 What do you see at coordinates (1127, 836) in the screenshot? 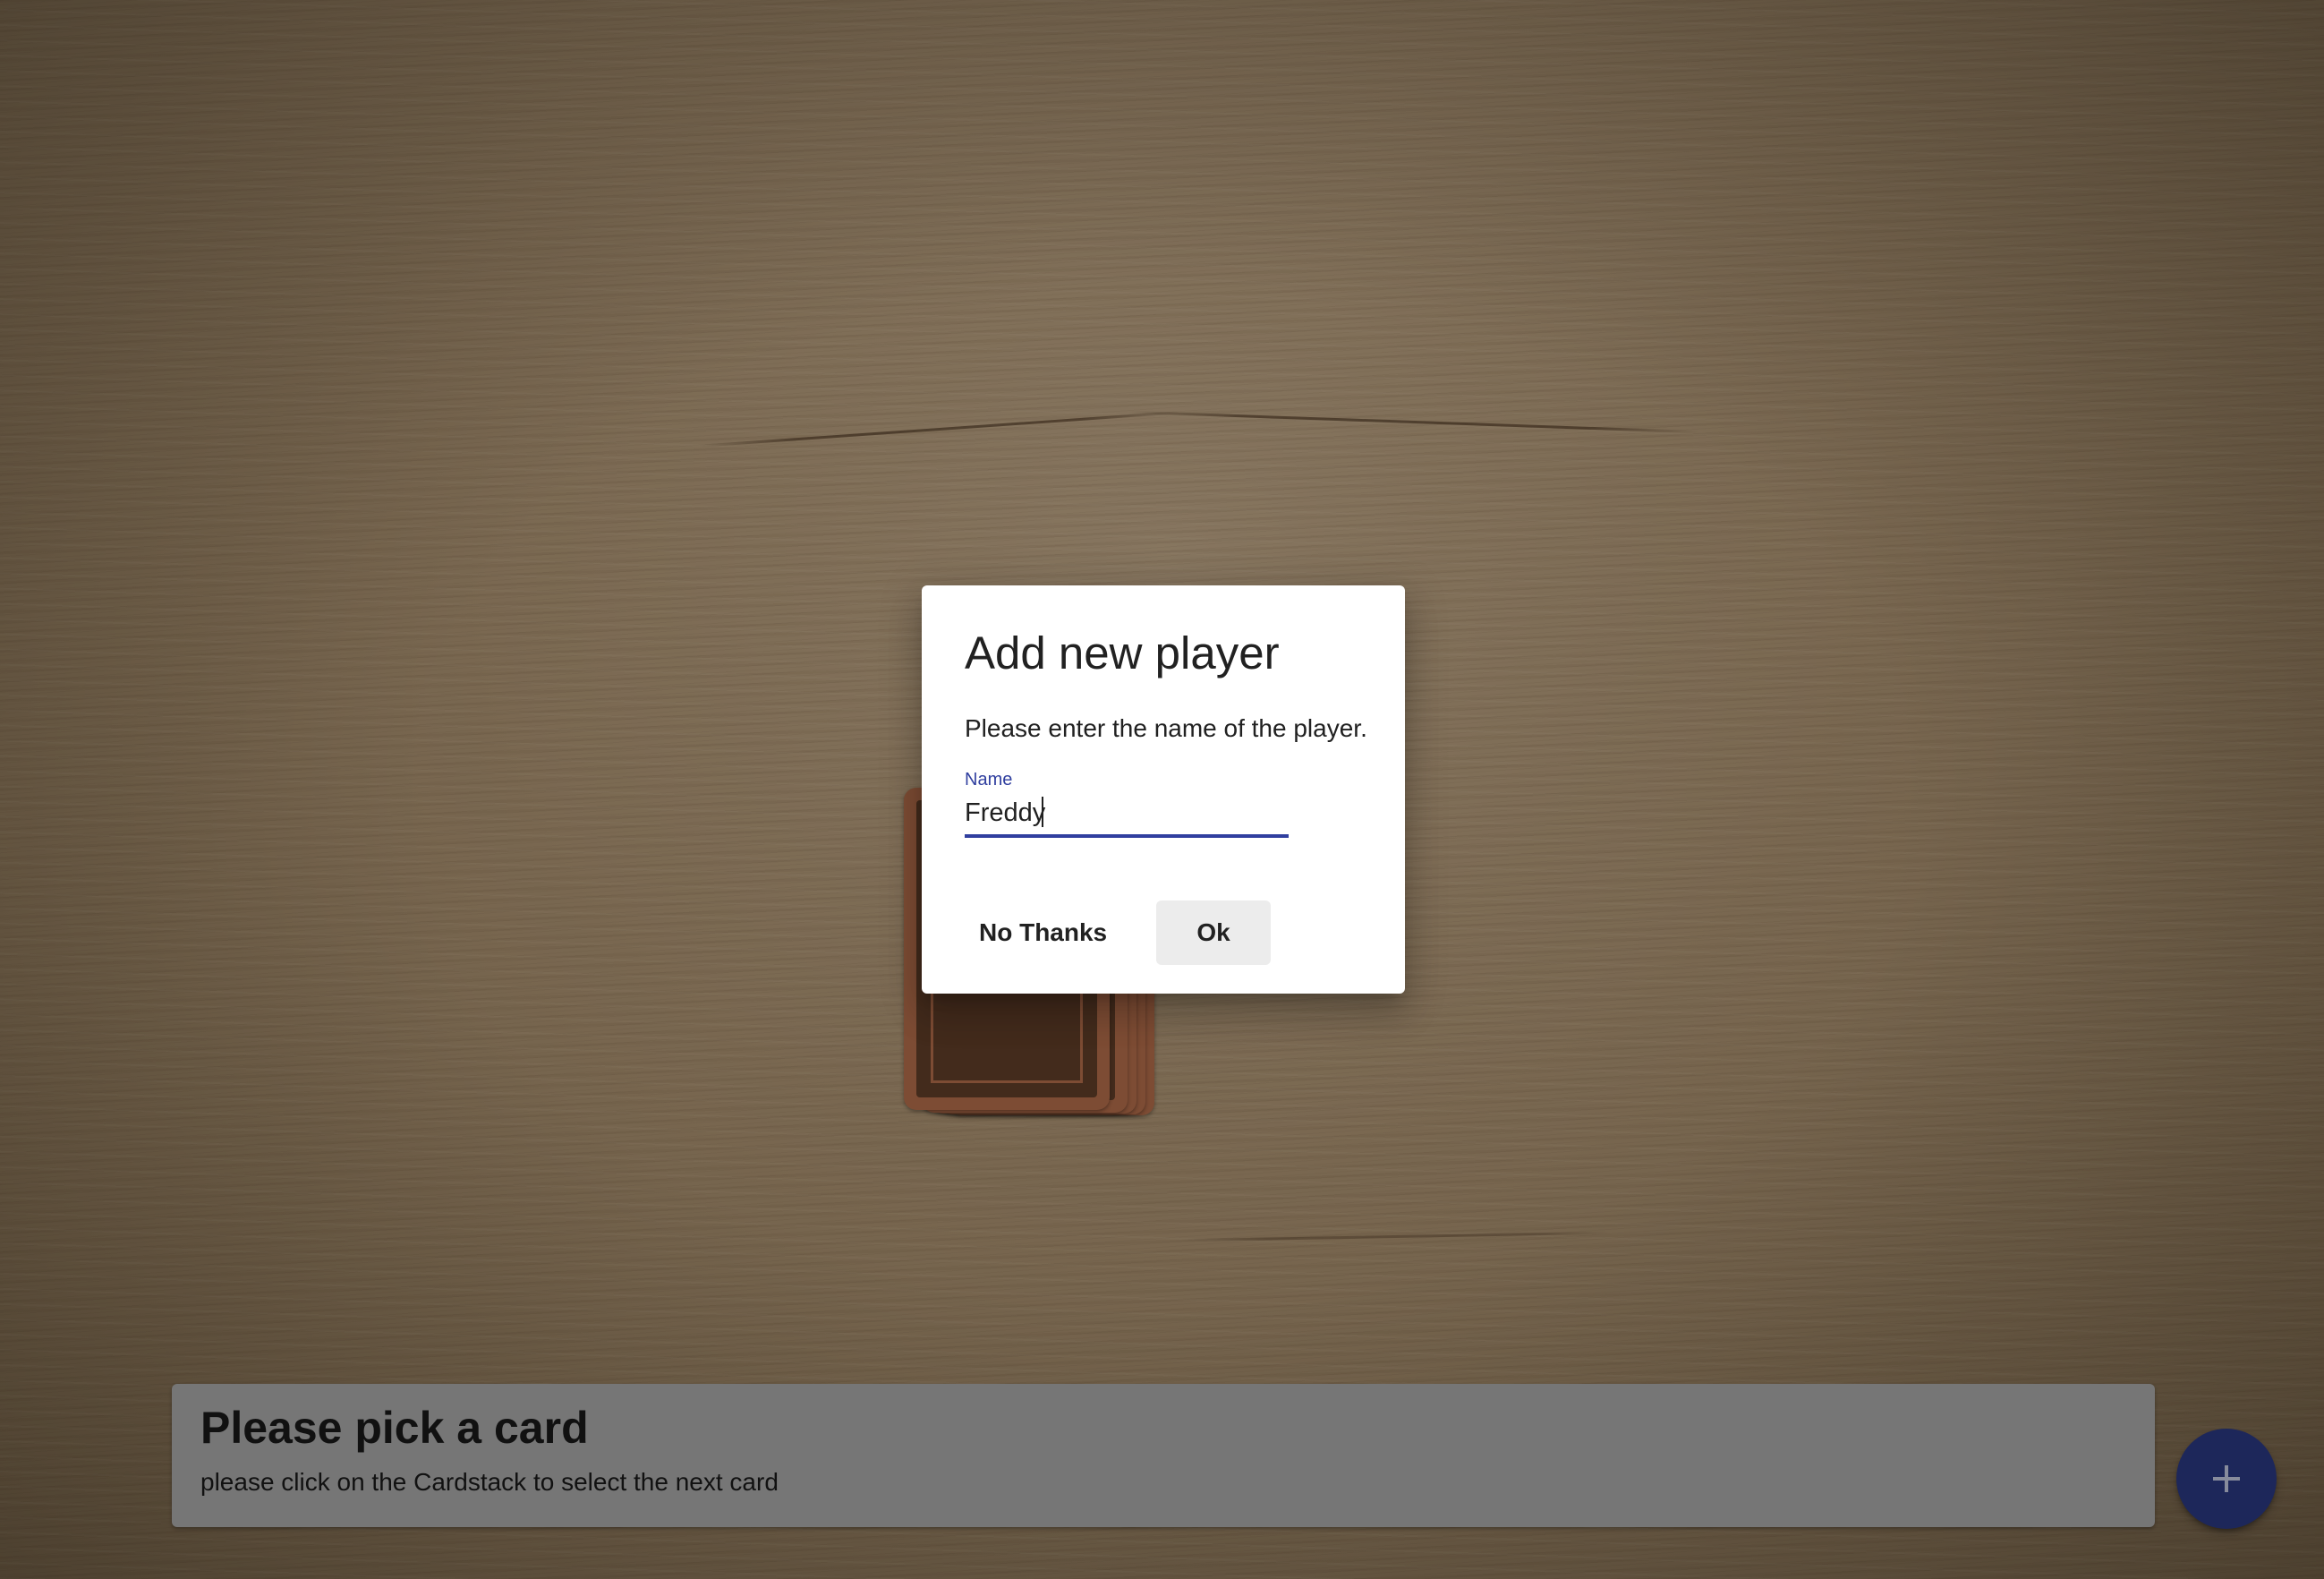
I see `name-field-underline` at bounding box center [1127, 836].